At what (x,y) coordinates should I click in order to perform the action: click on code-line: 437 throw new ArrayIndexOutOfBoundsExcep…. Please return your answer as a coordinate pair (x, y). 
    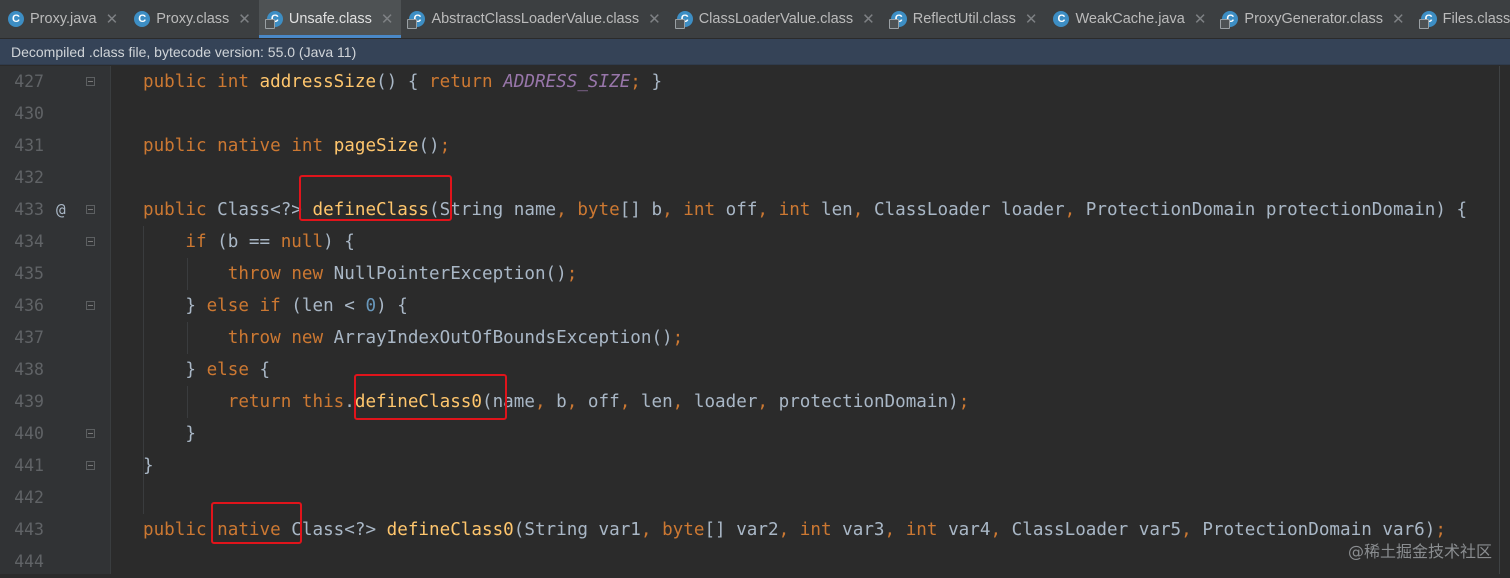
    Looking at the image, I should click on (755, 338).